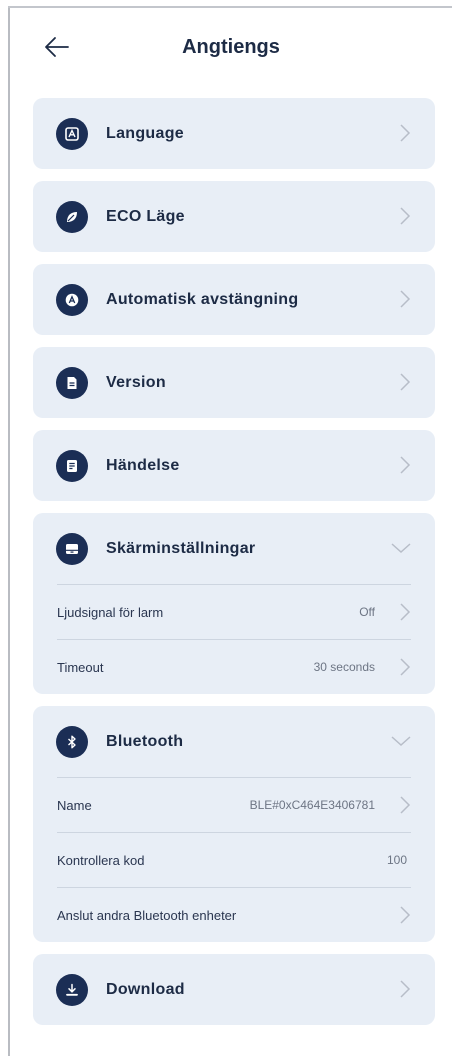 The image size is (452, 1056). Describe the element at coordinates (396, 860) in the screenshot. I see `check-code-value: 100` at that location.